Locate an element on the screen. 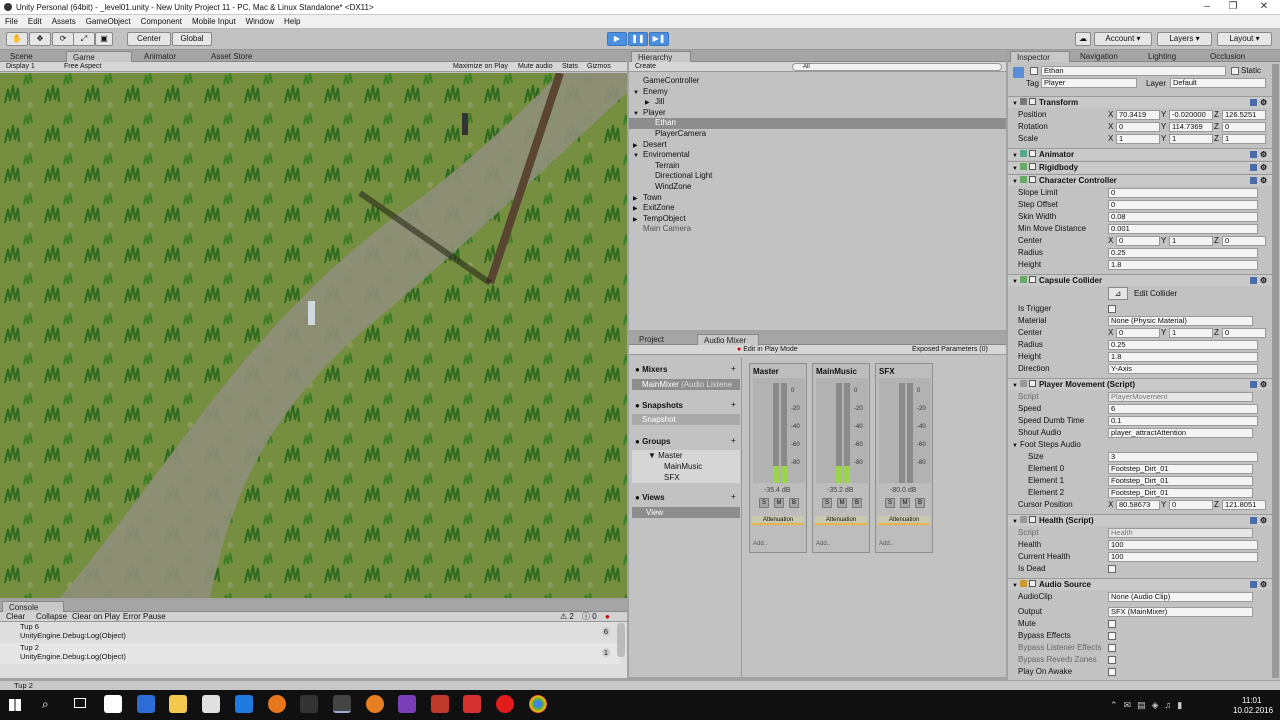 The image size is (1280, 720). player-movement-component: ▼ Player Movement (Script) ⚙ is located at coordinates (1140, 384).